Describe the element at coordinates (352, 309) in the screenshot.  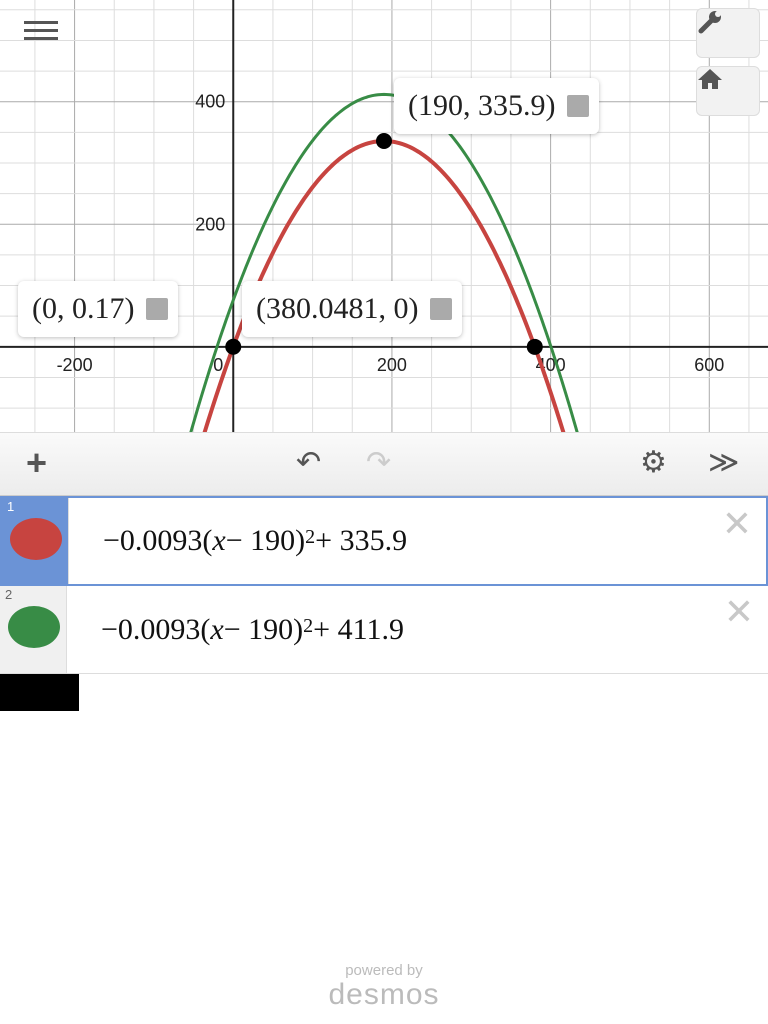
I see `point-label-x-intercept: (380.0481, 0)` at that location.